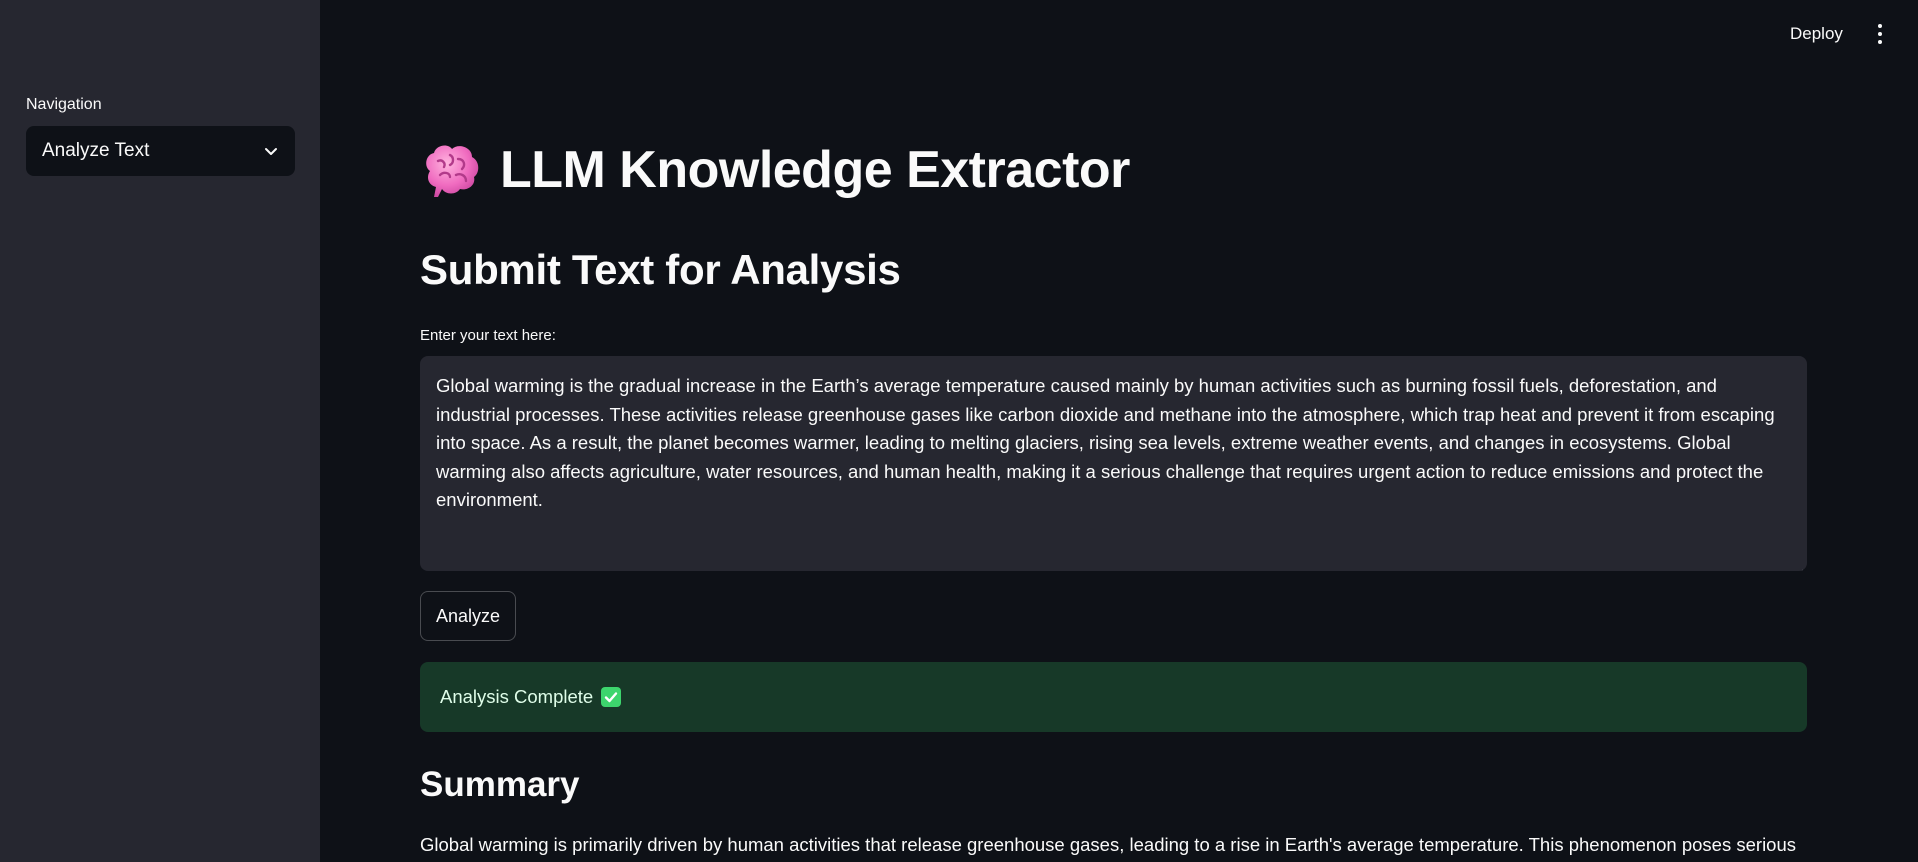  Describe the element at coordinates (160, 151) in the screenshot. I see `navigation-select: Analyze Text` at that location.